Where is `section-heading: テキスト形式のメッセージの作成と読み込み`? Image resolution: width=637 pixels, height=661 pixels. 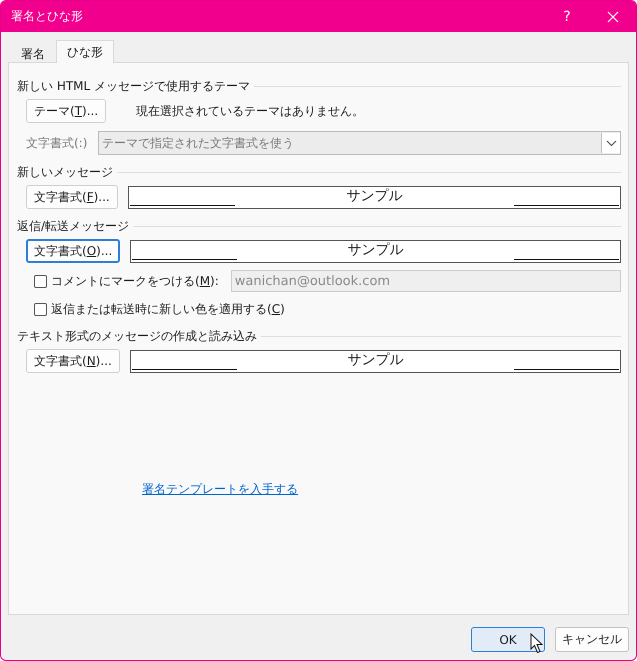
section-heading: テキスト形式のメッセージの作成と読み込み is located at coordinates (137, 336).